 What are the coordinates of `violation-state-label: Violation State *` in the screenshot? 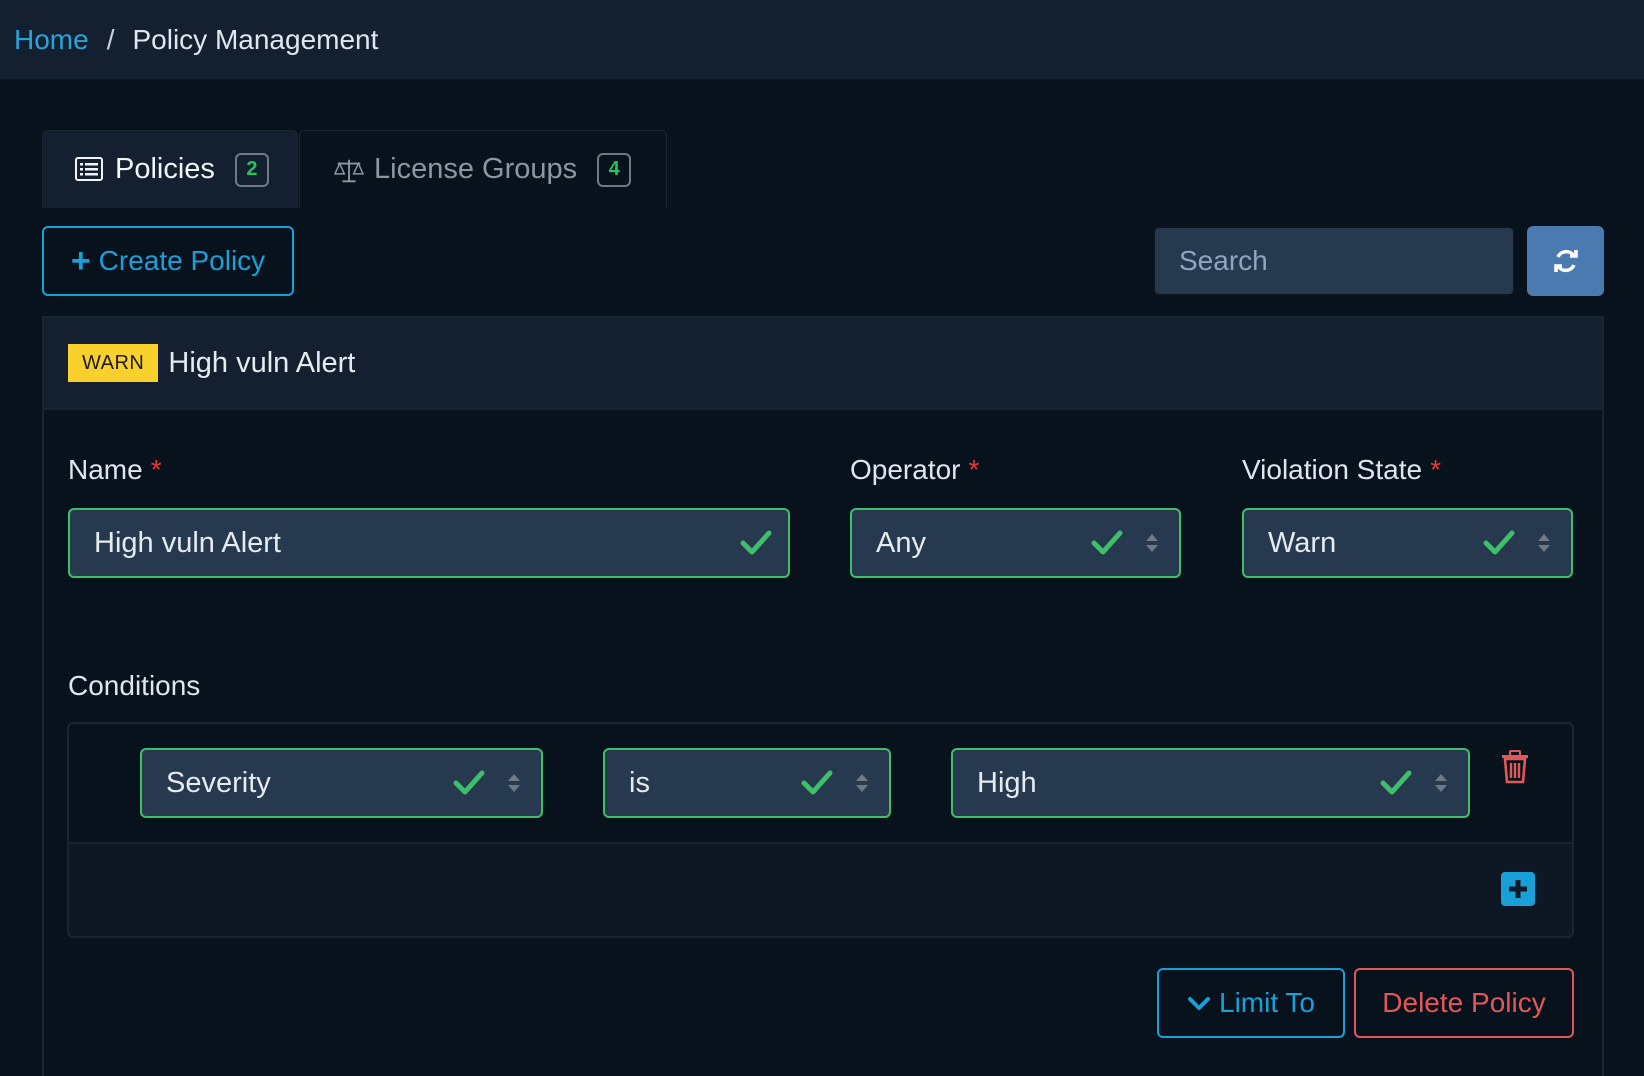 It's located at (1341, 470).